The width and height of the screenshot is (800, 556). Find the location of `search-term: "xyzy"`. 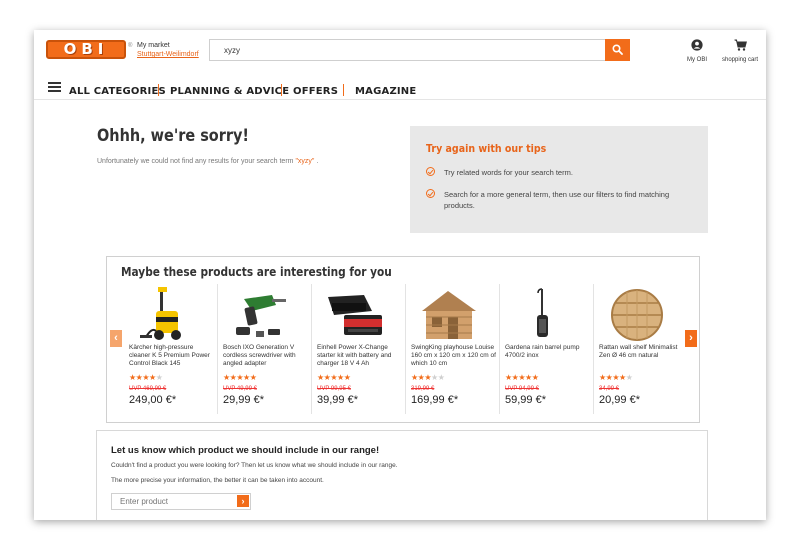

search-term: "xyzy" is located at coordinates (305, 161).